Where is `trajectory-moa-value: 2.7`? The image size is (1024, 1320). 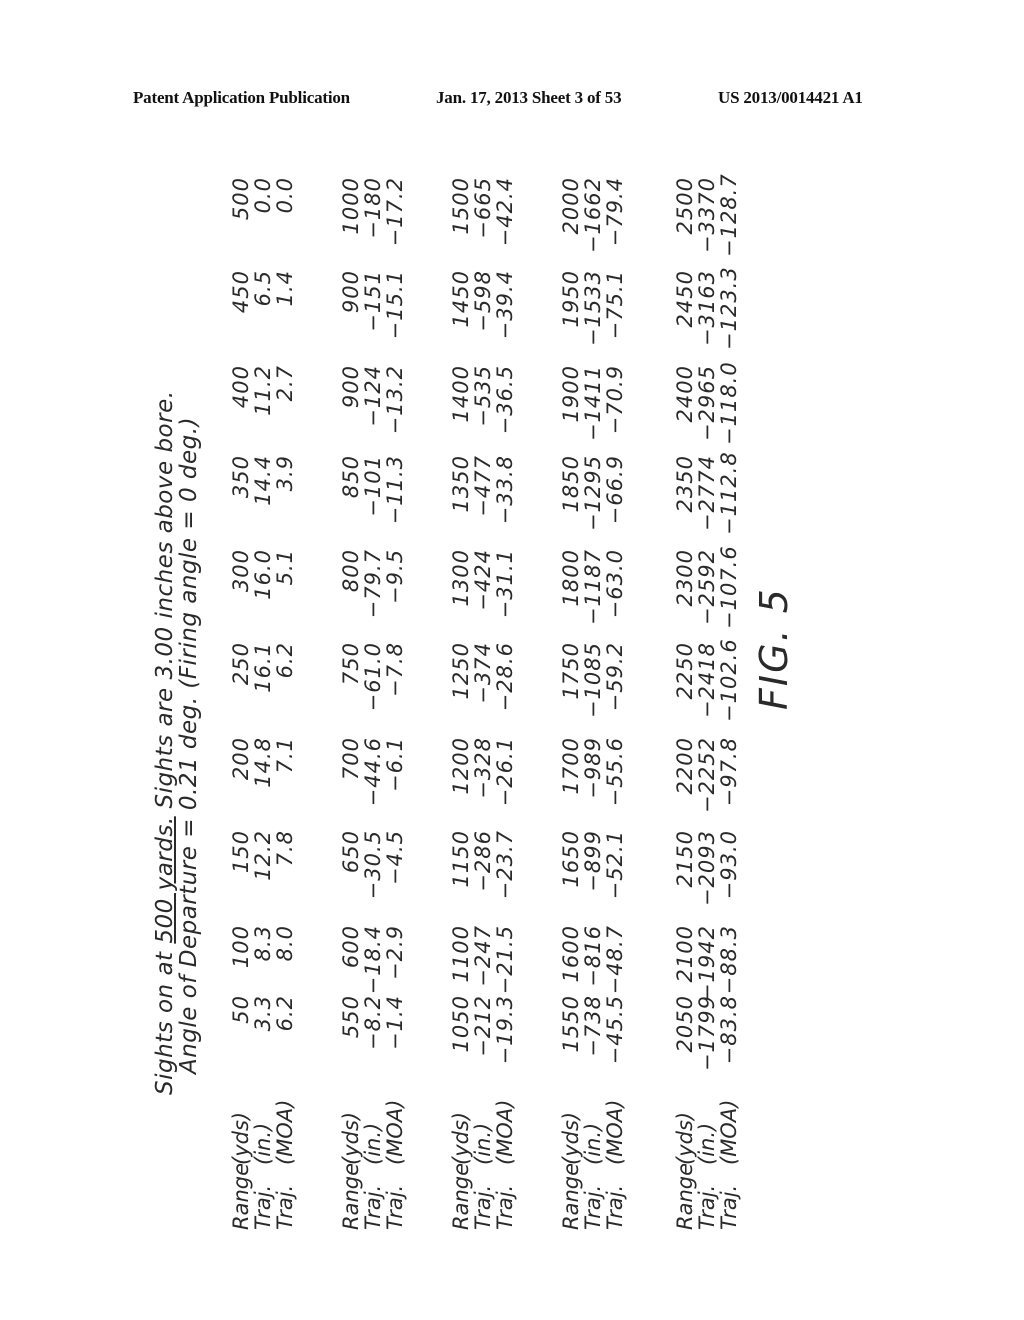 trajectory-moa-value: 2.7 is located at coordinates (285, 383).